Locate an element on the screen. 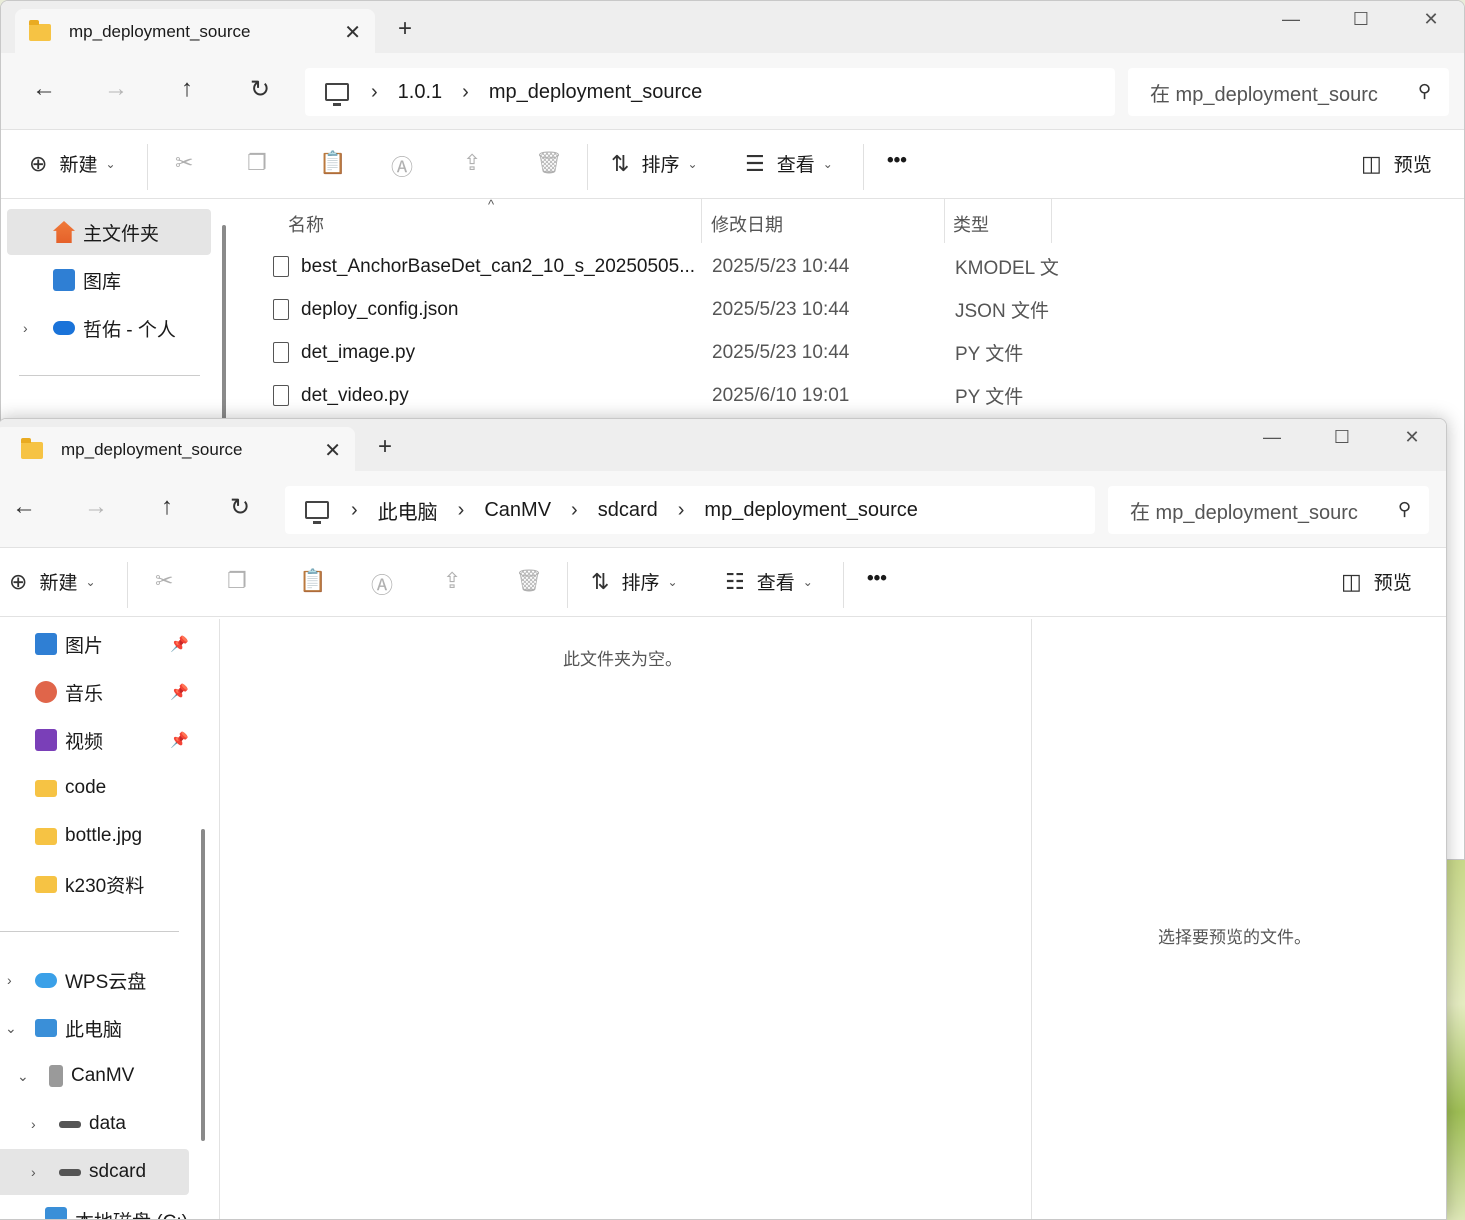 This screenshot has width=1465, height=1220. column-header-type: 类型 is located at coordinates (971, 224).